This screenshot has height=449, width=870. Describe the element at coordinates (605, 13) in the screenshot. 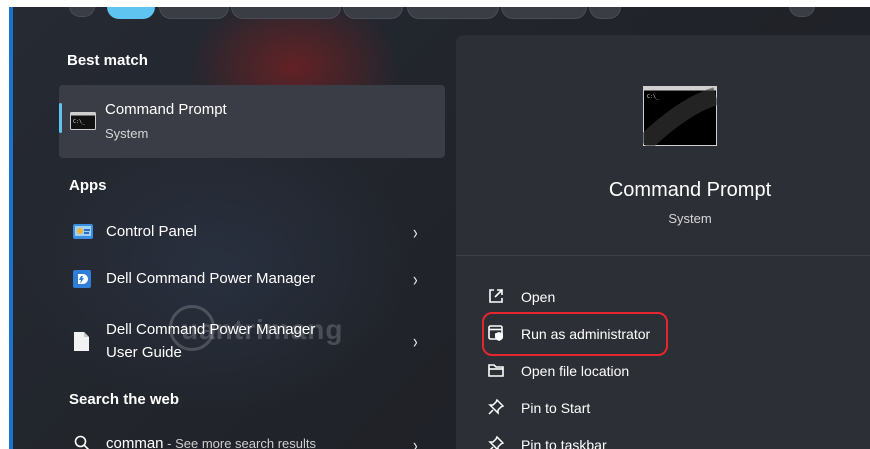

I see `filter-photos-pill` at that location.